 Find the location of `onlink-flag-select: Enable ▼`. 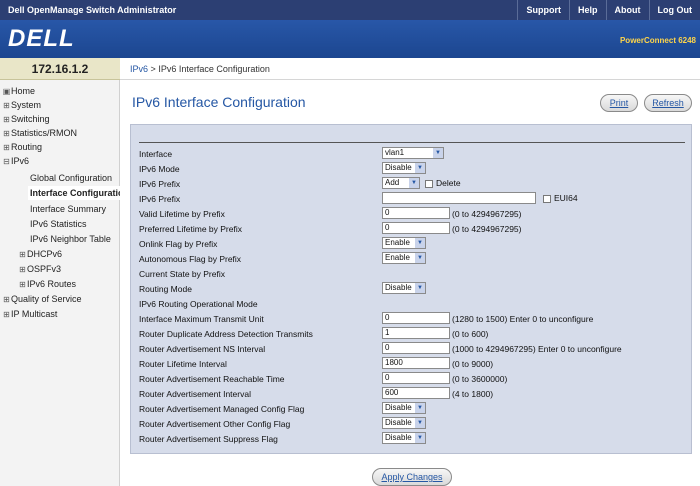

onlink-flag-select: Enable ▼ is located at coordinates (404, 243).